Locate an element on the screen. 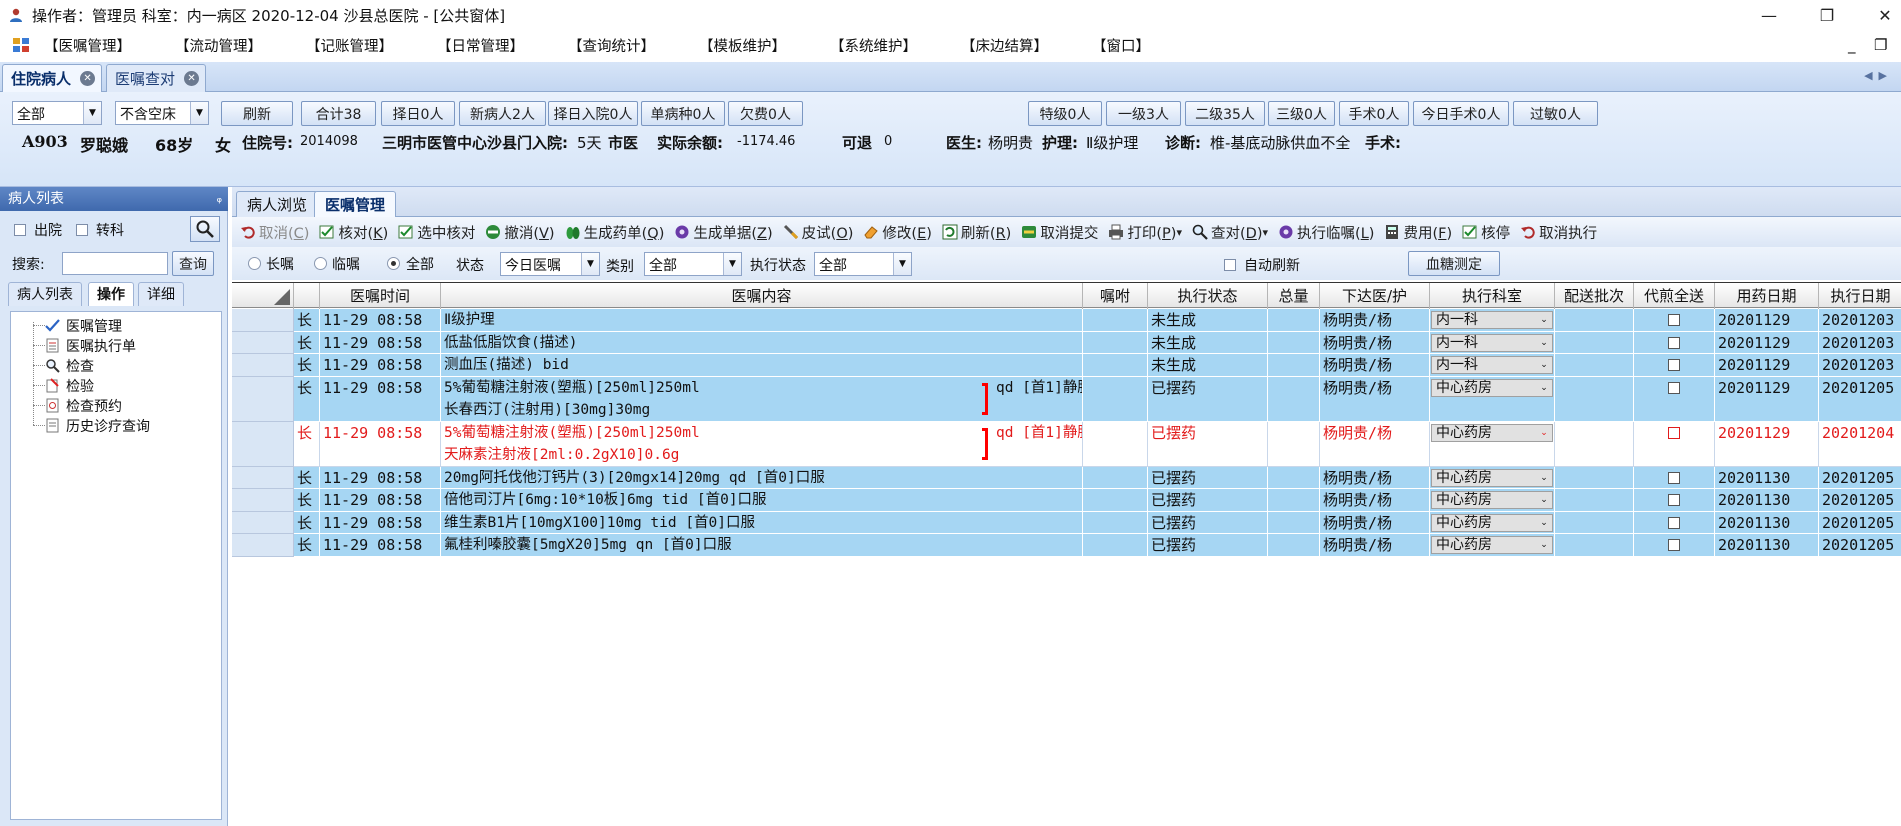 This screenshot has width=1901, height=826. menu-query-statistics: 【查询统计】 is located at coordinates (611, 45).